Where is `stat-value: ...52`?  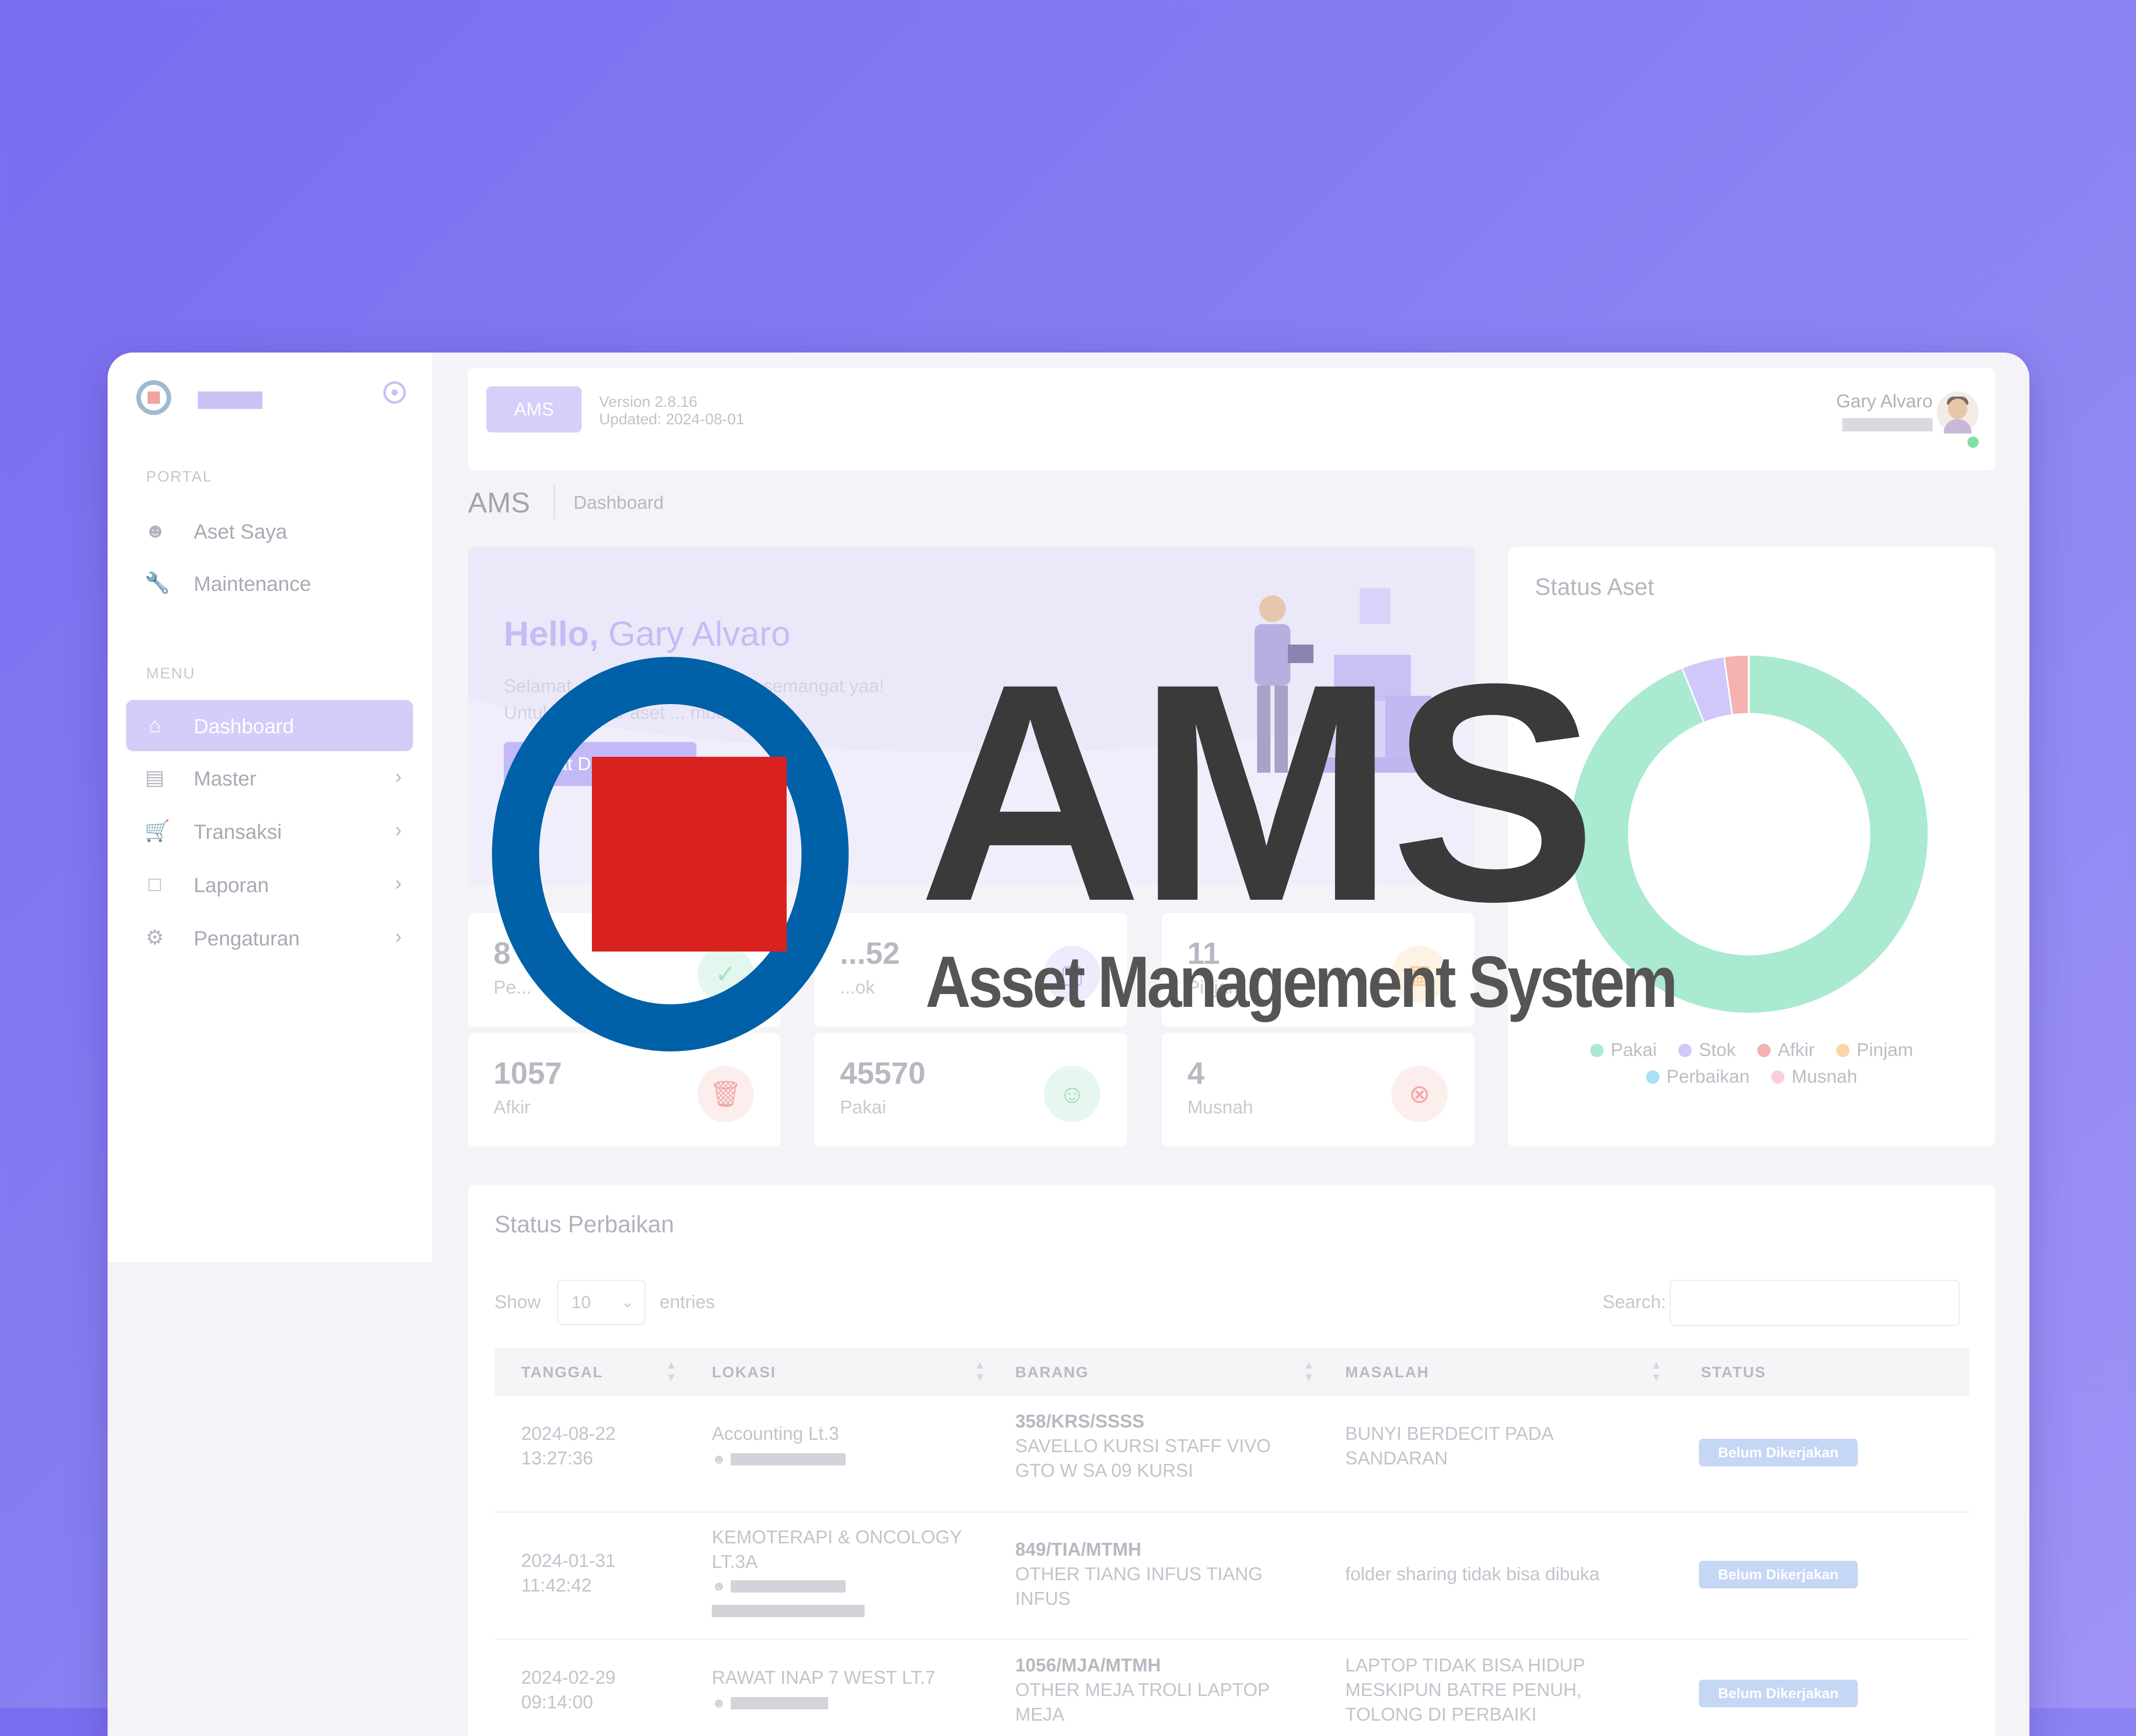
stat-value: ...52 is located at coordinates (870, 953).